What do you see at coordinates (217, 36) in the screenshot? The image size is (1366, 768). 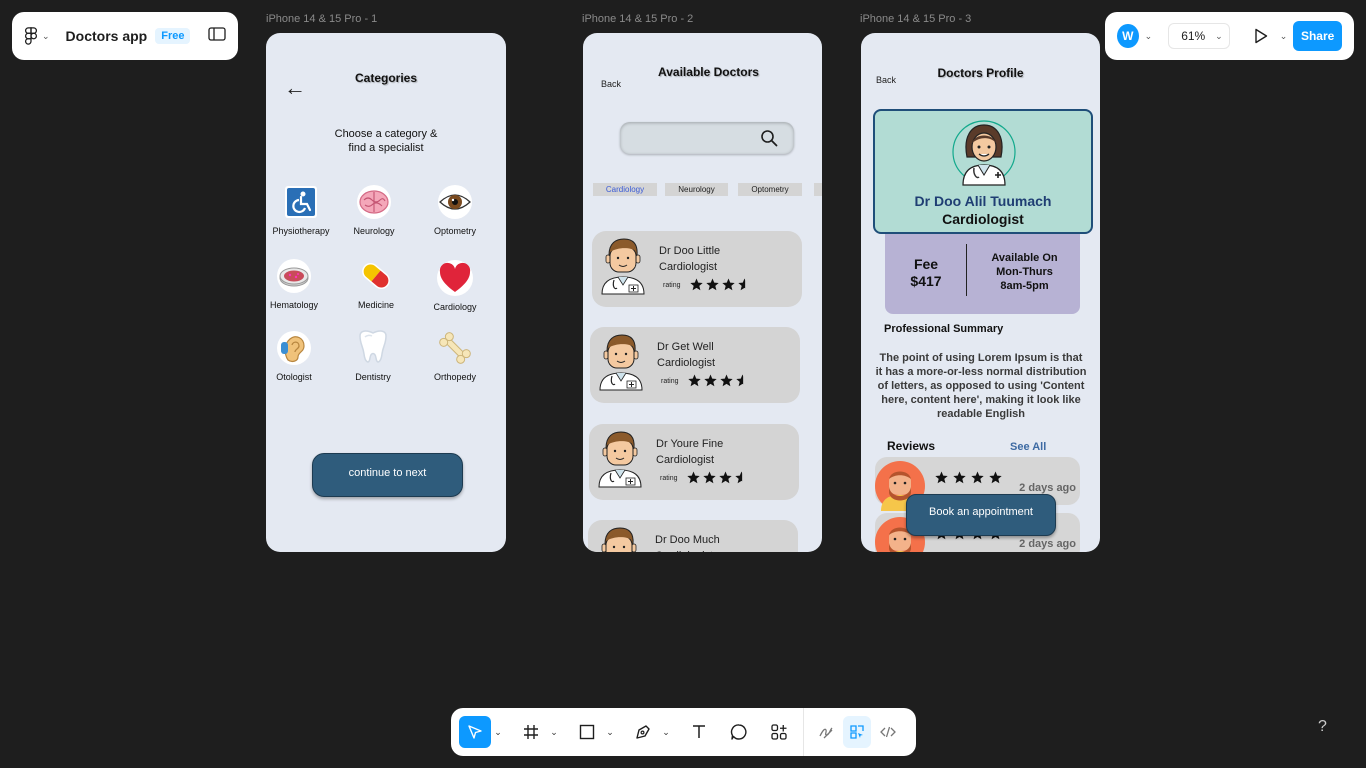 I see `sidebar-toggle-icon` at bounding box center [217, 36].